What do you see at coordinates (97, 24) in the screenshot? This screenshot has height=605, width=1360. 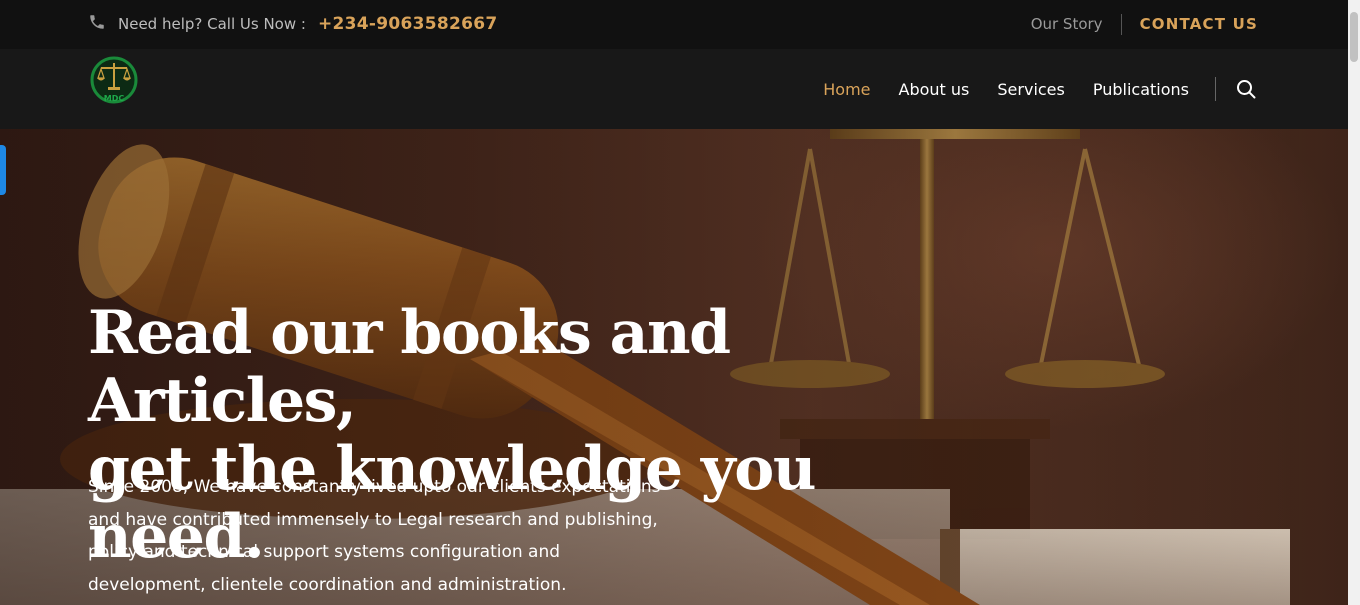 I see `phone-icon` at bounding box center [97, 24].